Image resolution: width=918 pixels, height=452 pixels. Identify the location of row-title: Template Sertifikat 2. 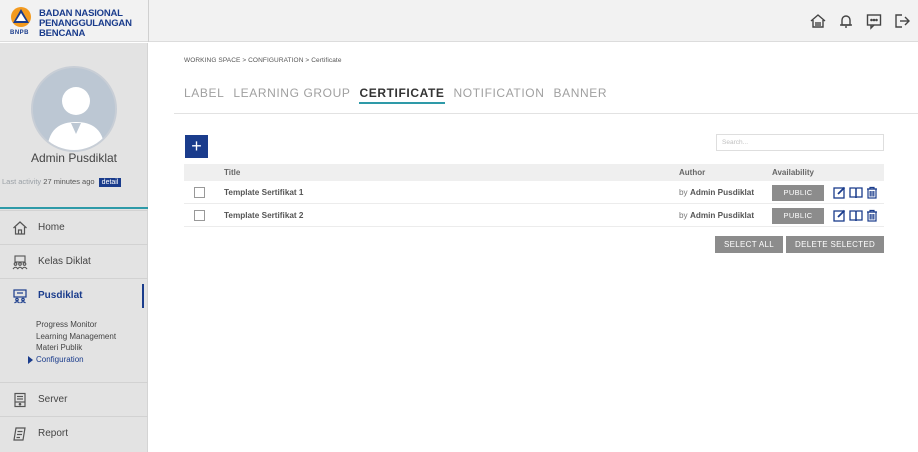
(264, 215).